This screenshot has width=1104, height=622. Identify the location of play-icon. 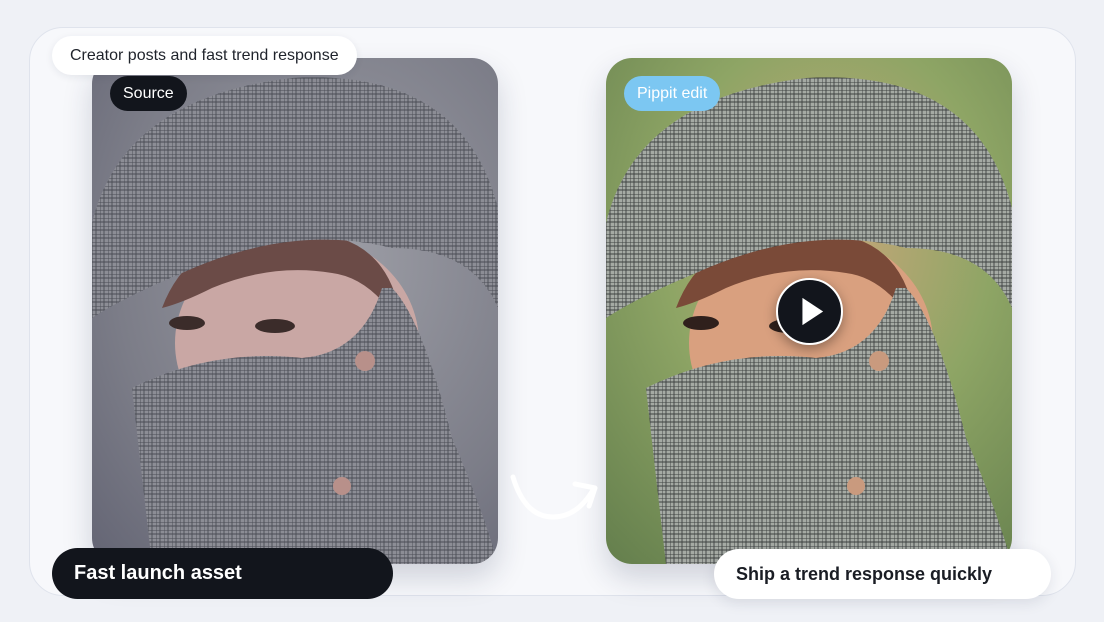
(813, 311).